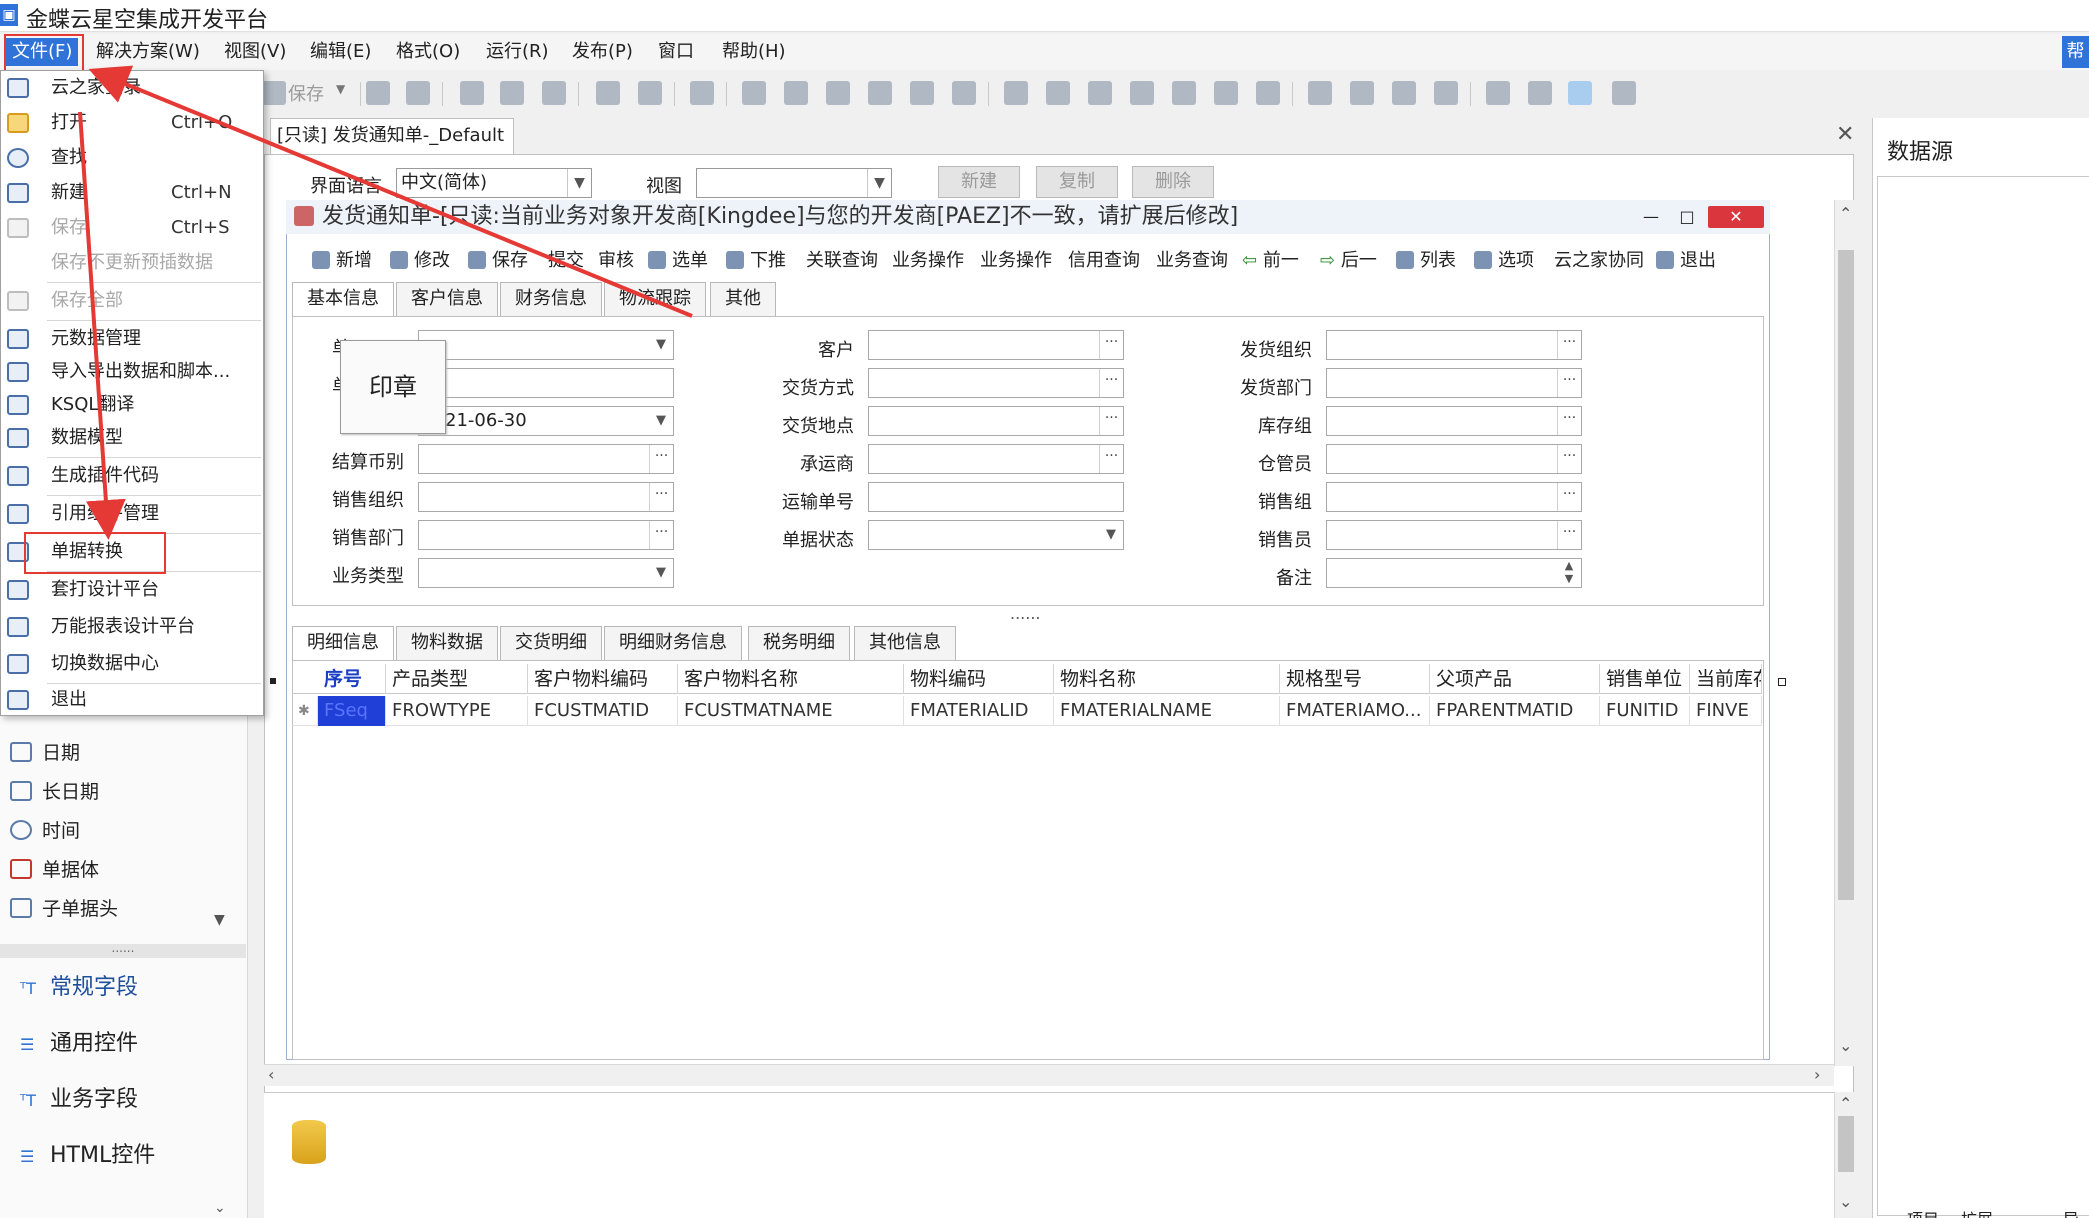 The height and width of the screenshot is (1218, 2089). Describe the element at coordinates (546, 573) in the screenshot. I see `business-type-field: ▼` at that location.